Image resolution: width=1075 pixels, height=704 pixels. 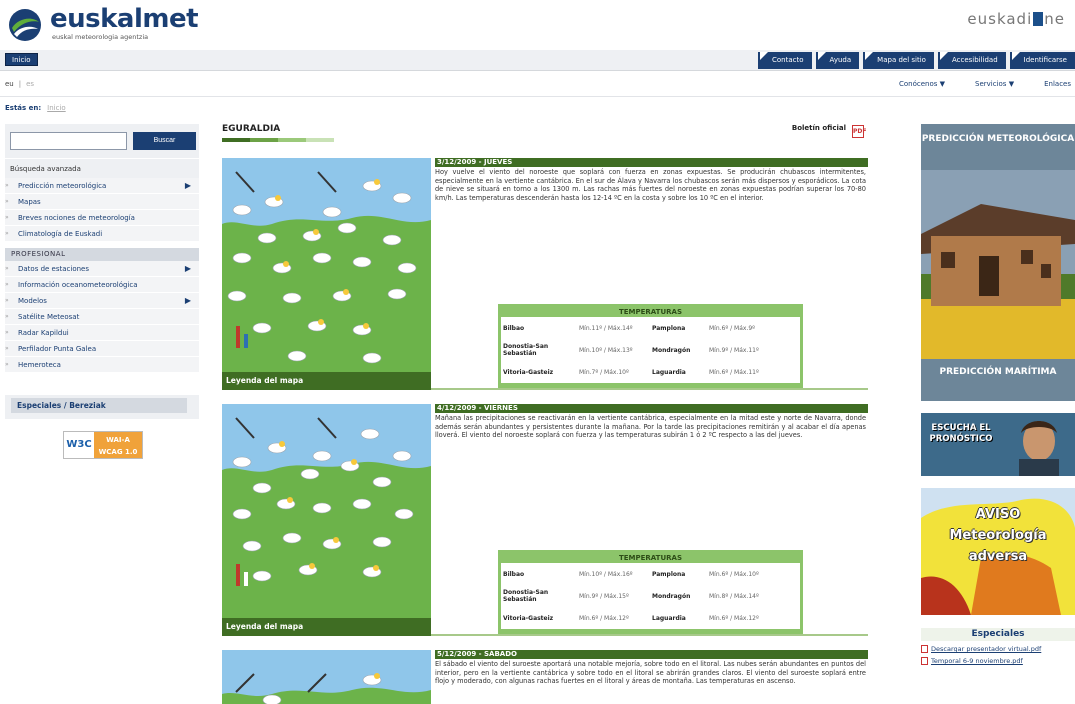 What do you see at coordinates (606, 328) in the screenshot?
I see `temperature-value: Mín.11º / Máx.14º` at bounding box center [606, 328].